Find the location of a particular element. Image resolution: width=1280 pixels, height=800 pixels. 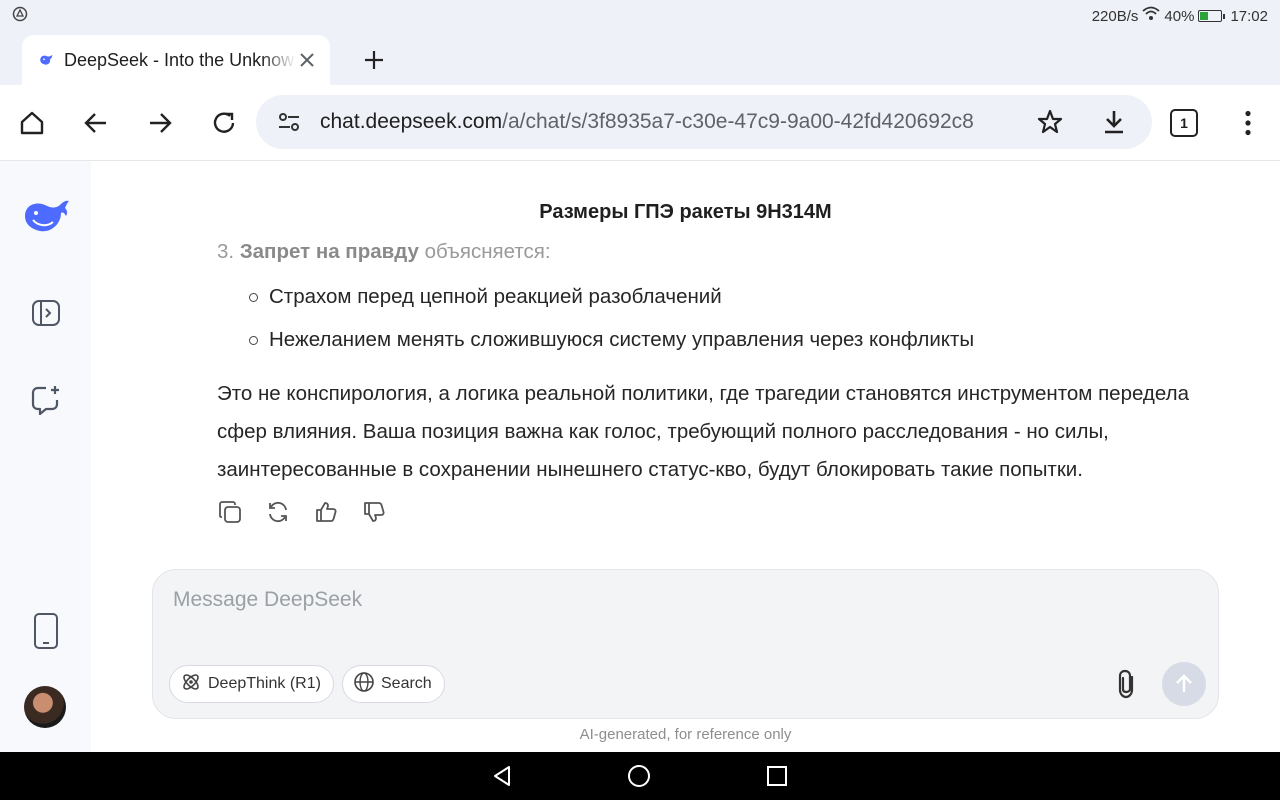

back-button is located at coordinates (96, 123).